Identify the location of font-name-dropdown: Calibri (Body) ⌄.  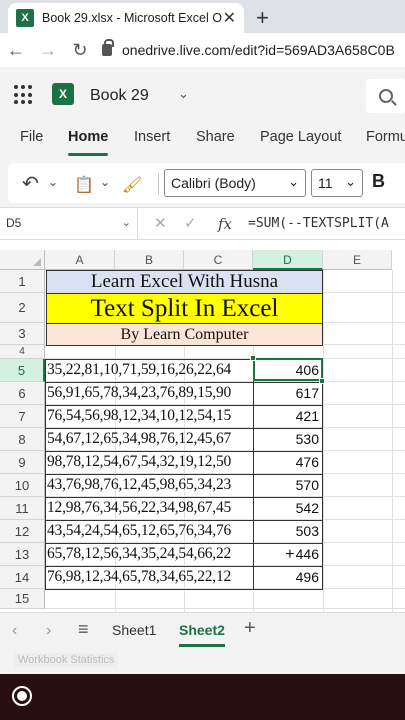
(235, 183).